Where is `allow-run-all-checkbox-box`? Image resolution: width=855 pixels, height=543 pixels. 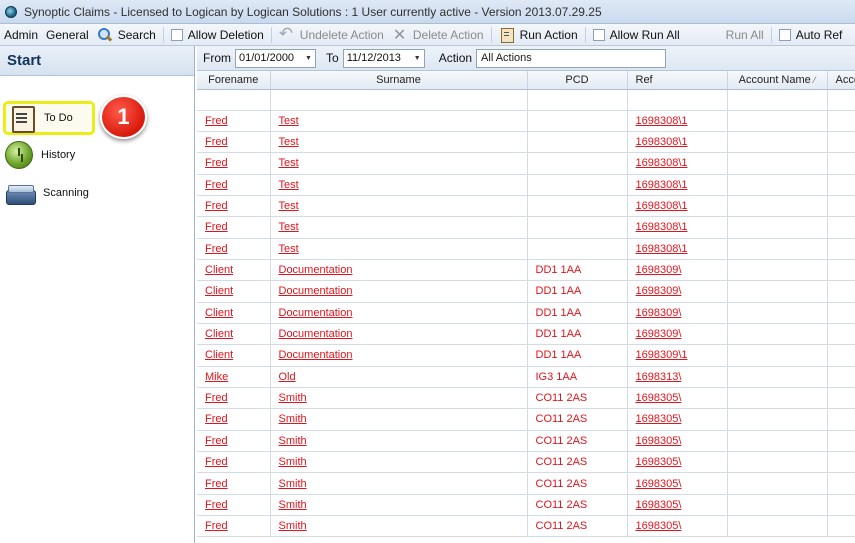
allow-run-all-checkbox-box is located at coordinates (598, 34).